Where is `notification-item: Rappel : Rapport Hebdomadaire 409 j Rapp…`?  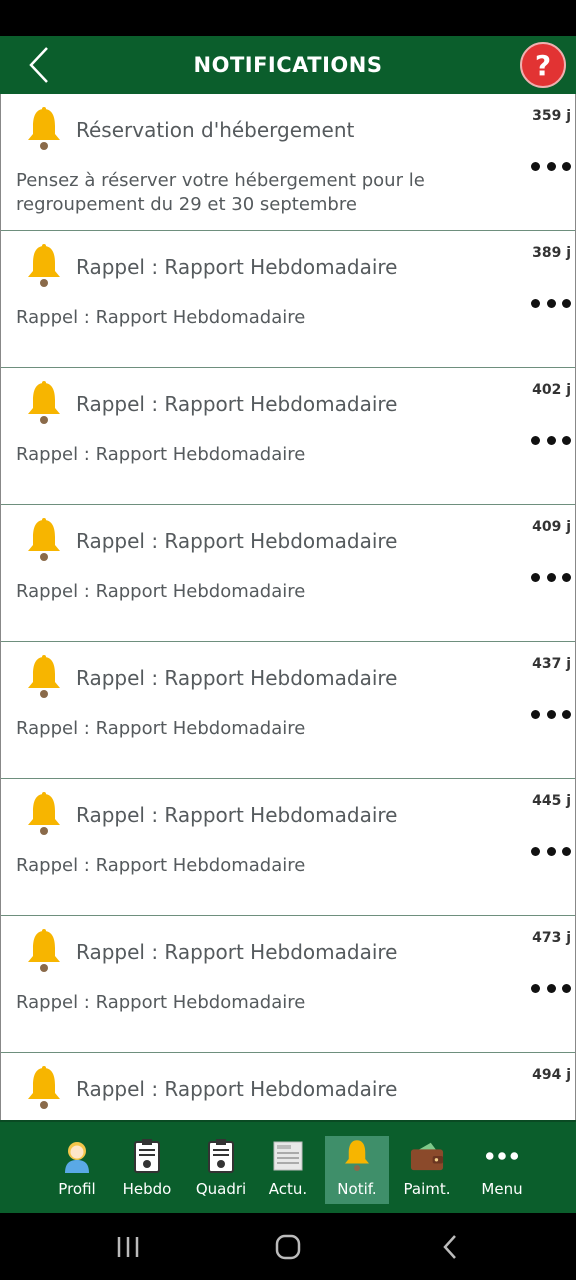
notification-item: Rappel : Rapport Hebdomadaire 409 j Rapp… is located at coordinates (288, 573).